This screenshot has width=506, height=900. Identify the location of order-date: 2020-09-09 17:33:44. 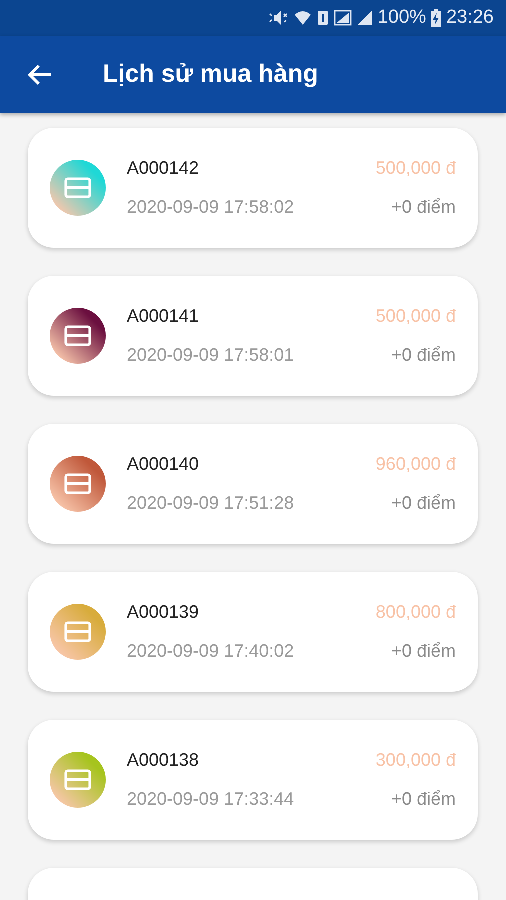
(211, 799).